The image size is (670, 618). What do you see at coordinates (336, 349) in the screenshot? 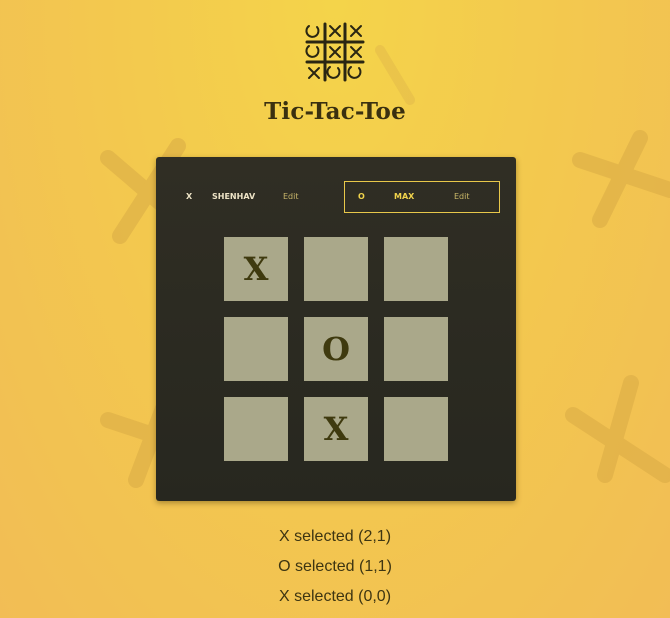
I see `board-cell: O` at bounding box center [336, 349].